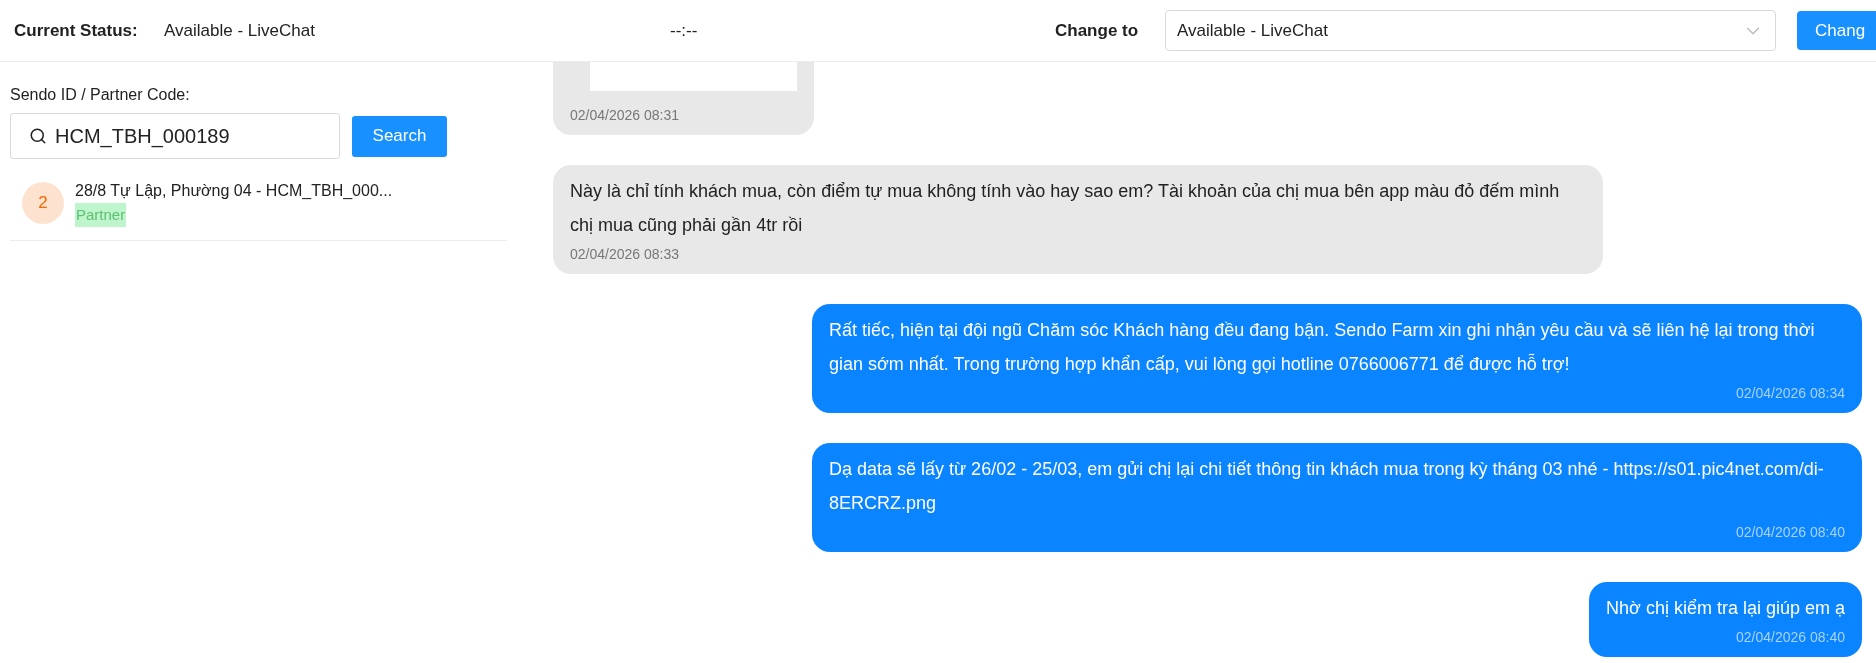 This screenshot has width=1876, height=663. I want to click on status-select: Available - LiveChat, so click(1470, 30).